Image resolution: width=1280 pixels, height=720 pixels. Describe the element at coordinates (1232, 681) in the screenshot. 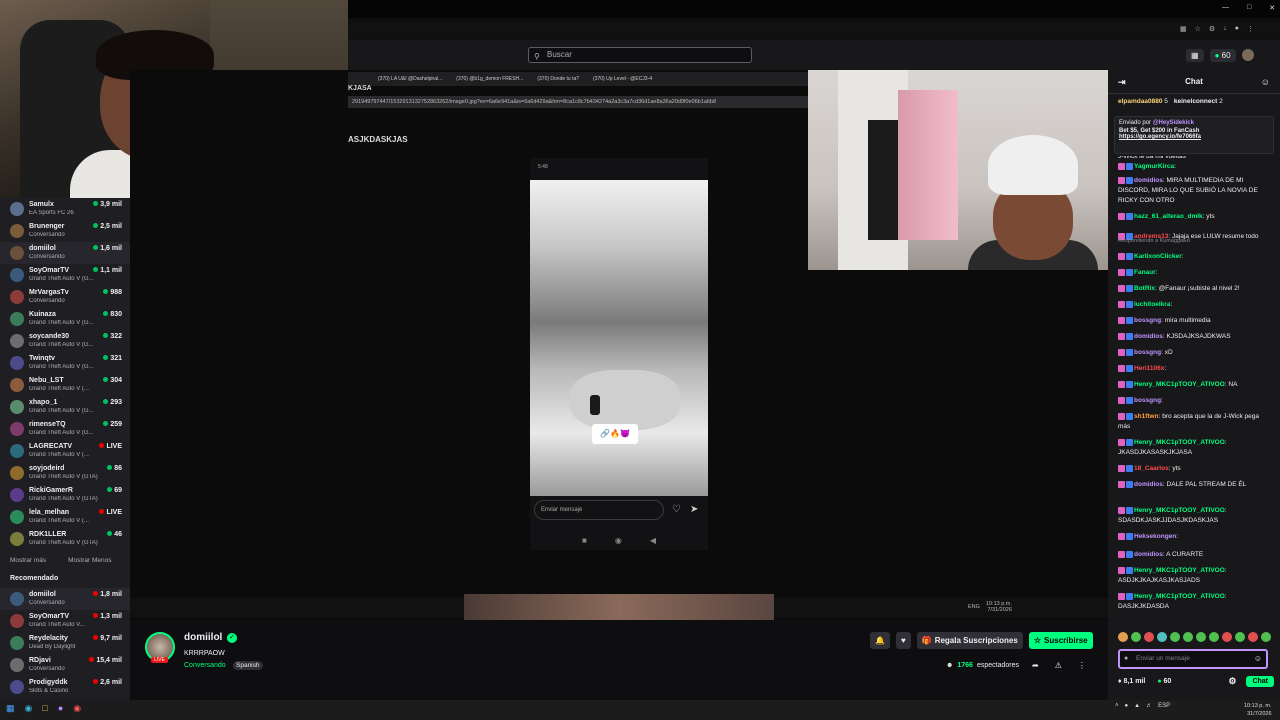

I see `gear-icon: ⚙` at that location.